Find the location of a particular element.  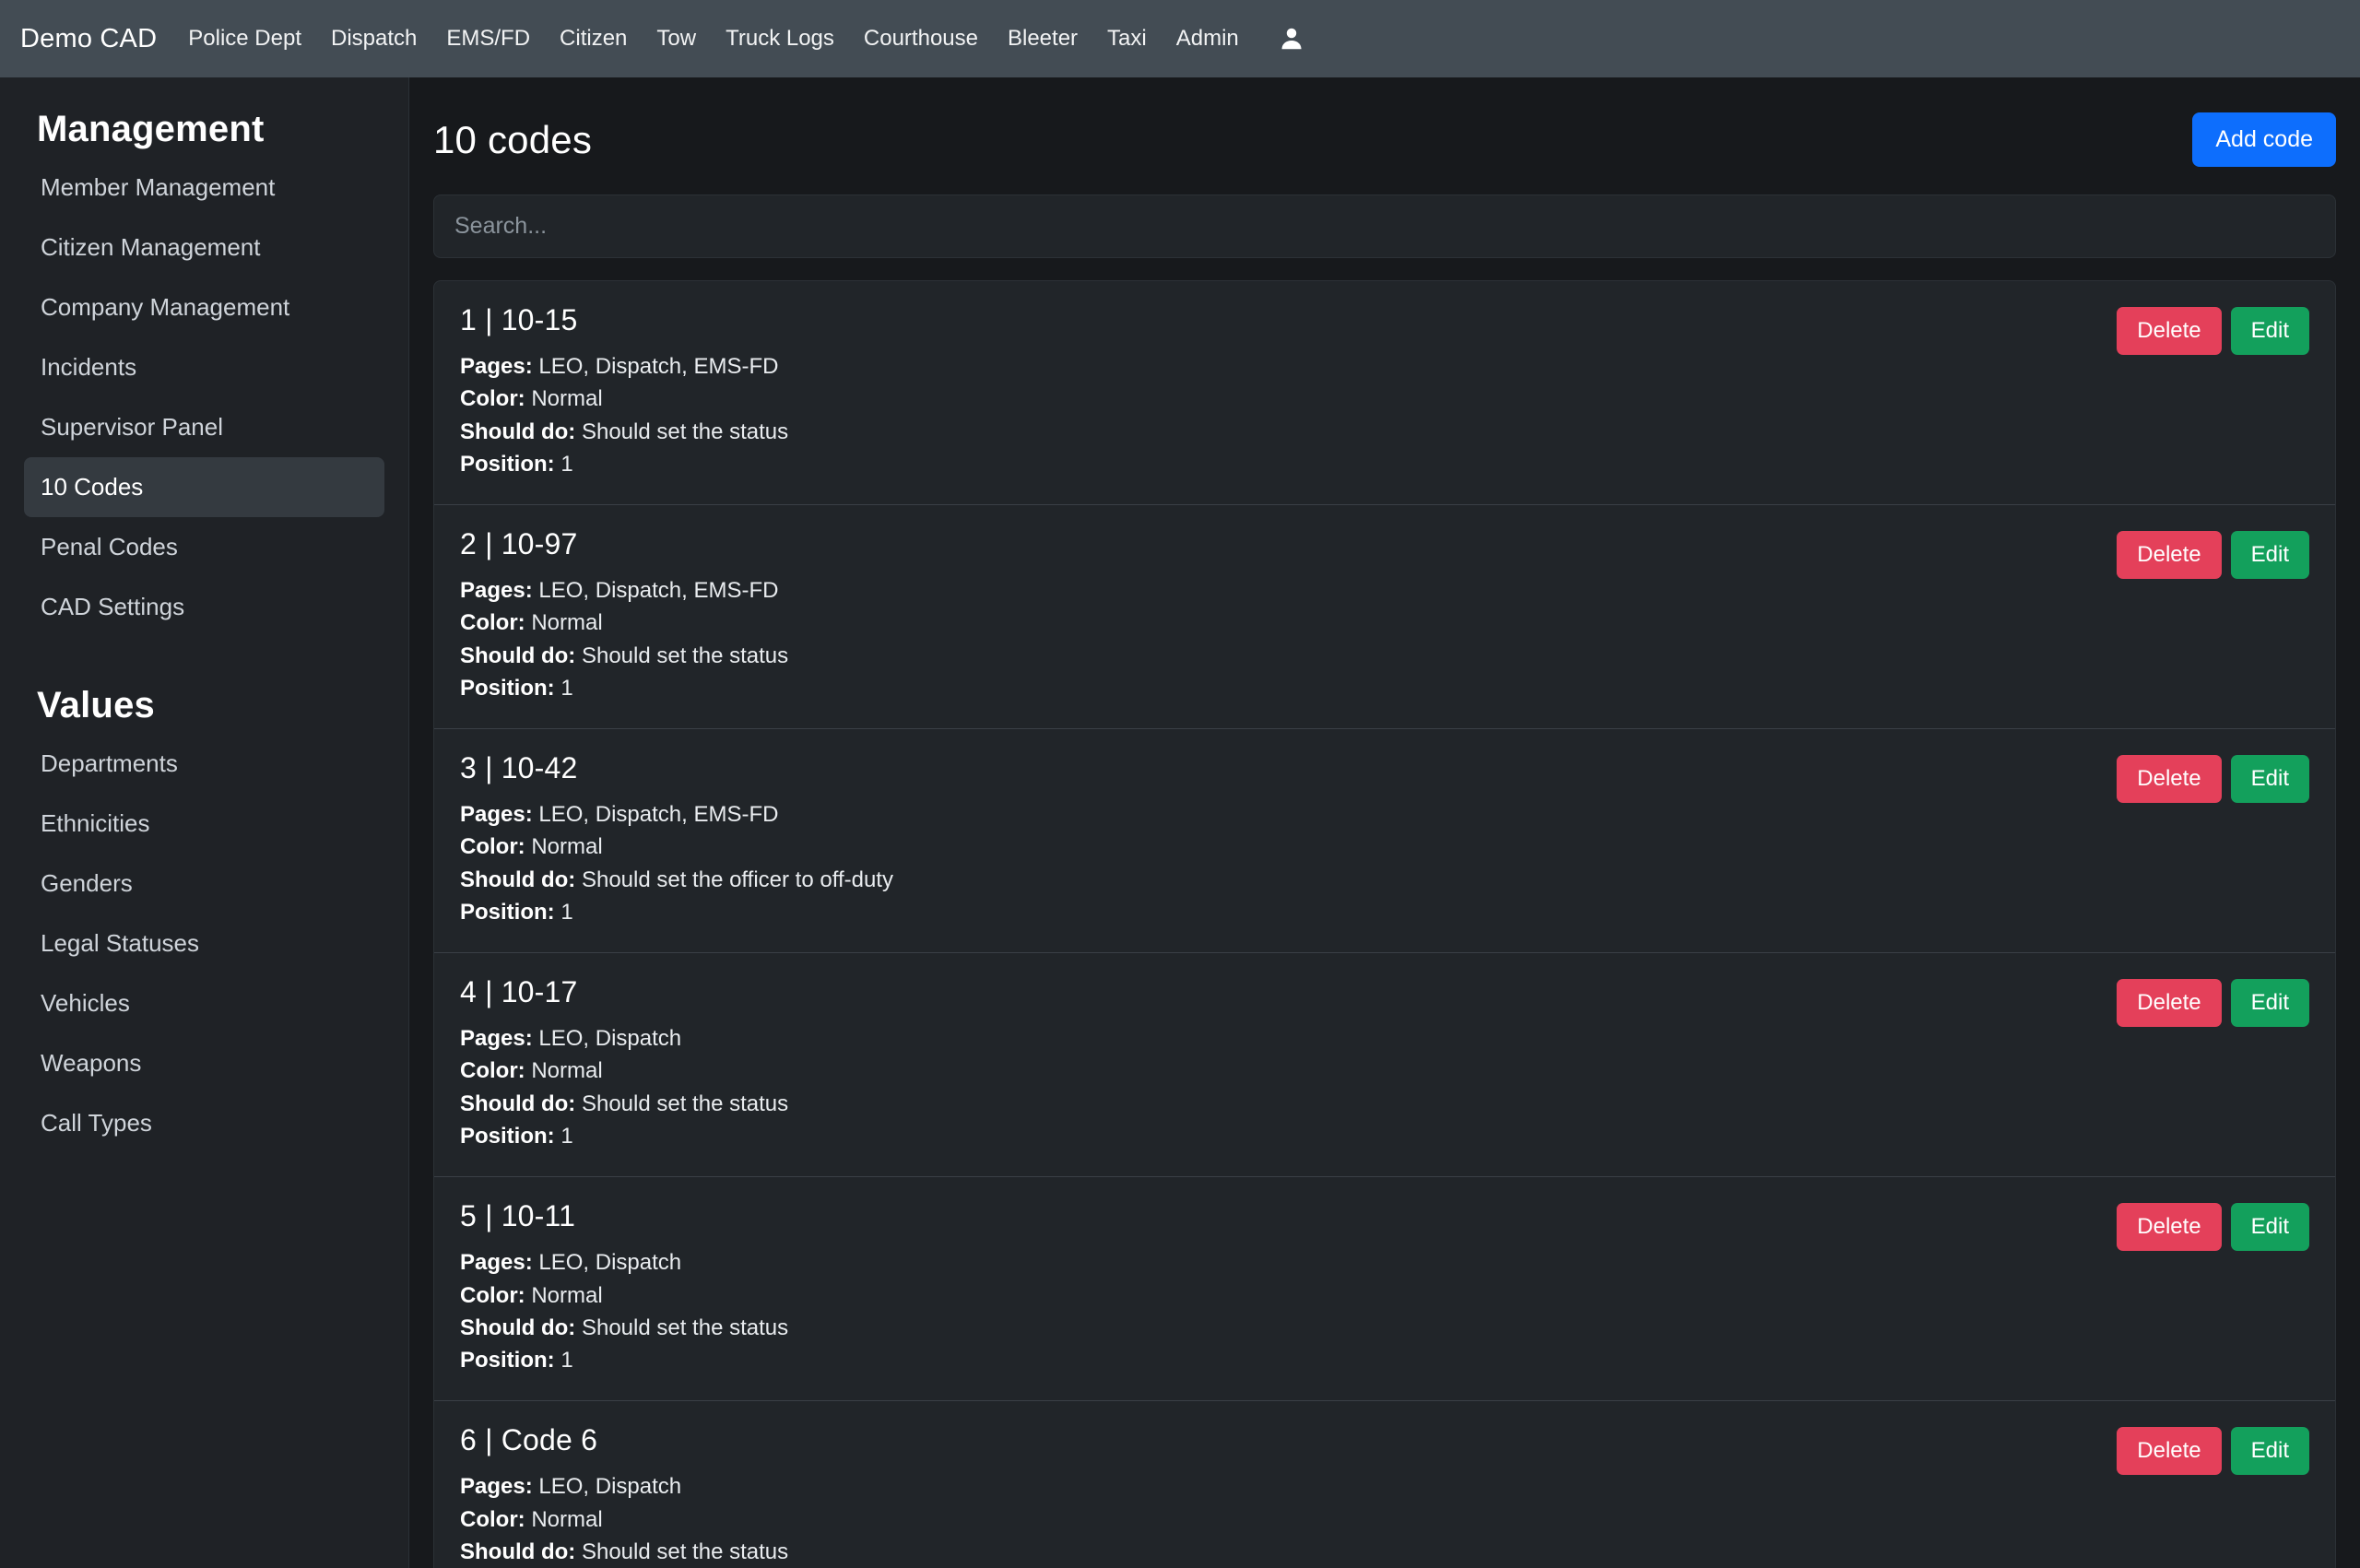

sidebar-item-legal-statuses: Legal Statuses is located at coordinates (204, 943).